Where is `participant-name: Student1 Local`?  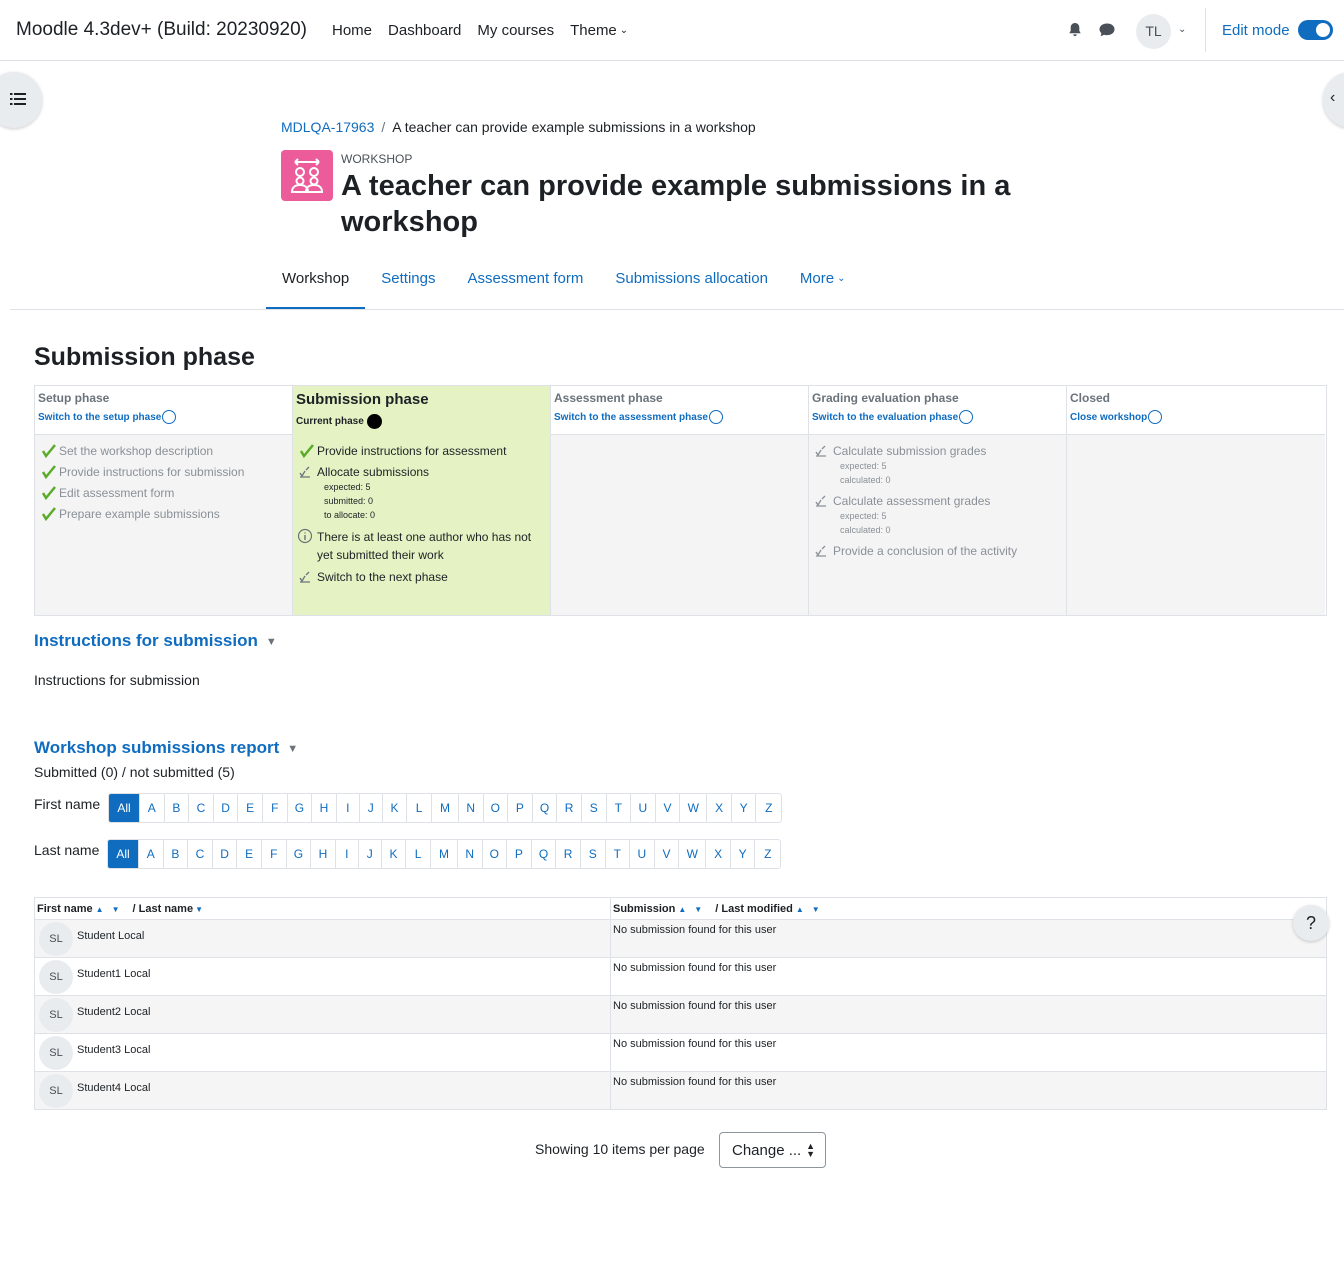
participant-name: Student1 Local is located at coordinates (113, 974).